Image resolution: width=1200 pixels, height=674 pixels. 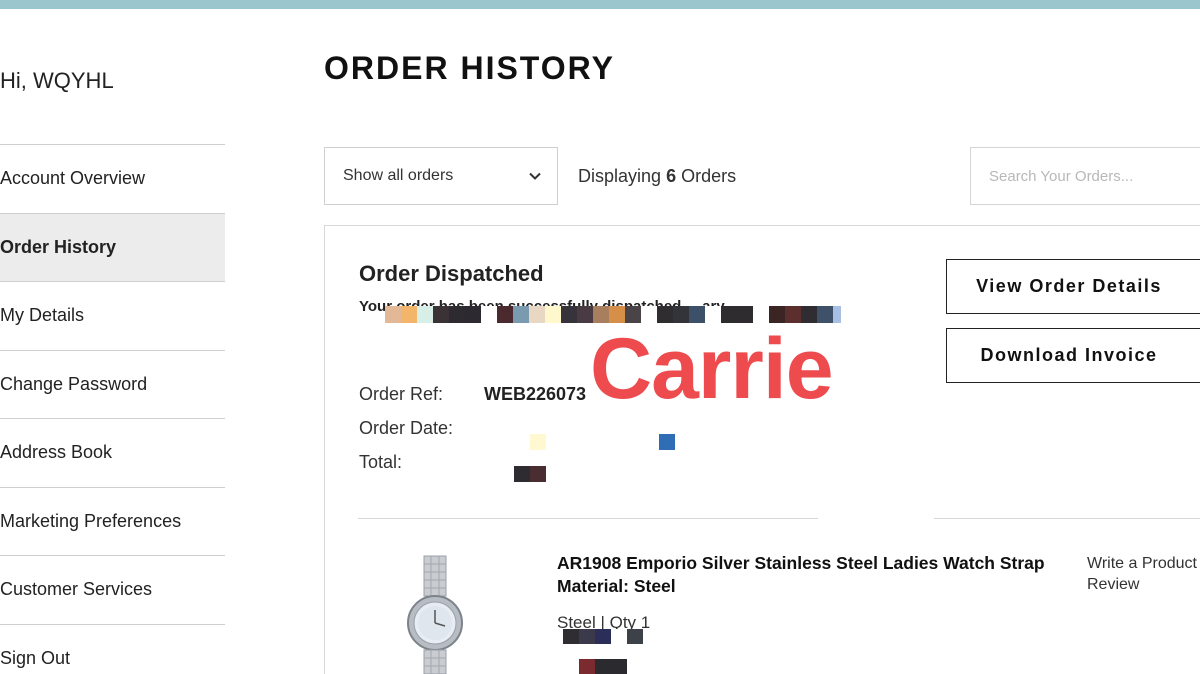 What do you see at coordinates (451, 273) in the screenshot?
I see `order-status-heading: Order Dispatched` at bounding box center [451, 273].